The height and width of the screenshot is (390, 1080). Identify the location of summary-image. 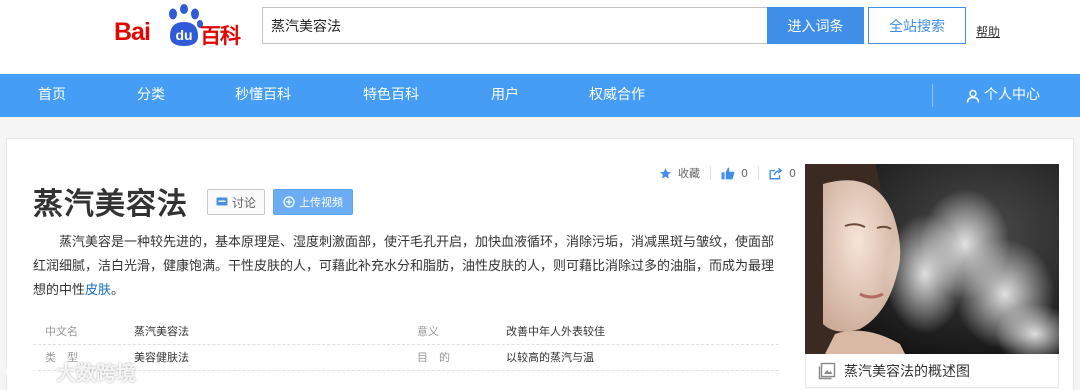
(932, 259).